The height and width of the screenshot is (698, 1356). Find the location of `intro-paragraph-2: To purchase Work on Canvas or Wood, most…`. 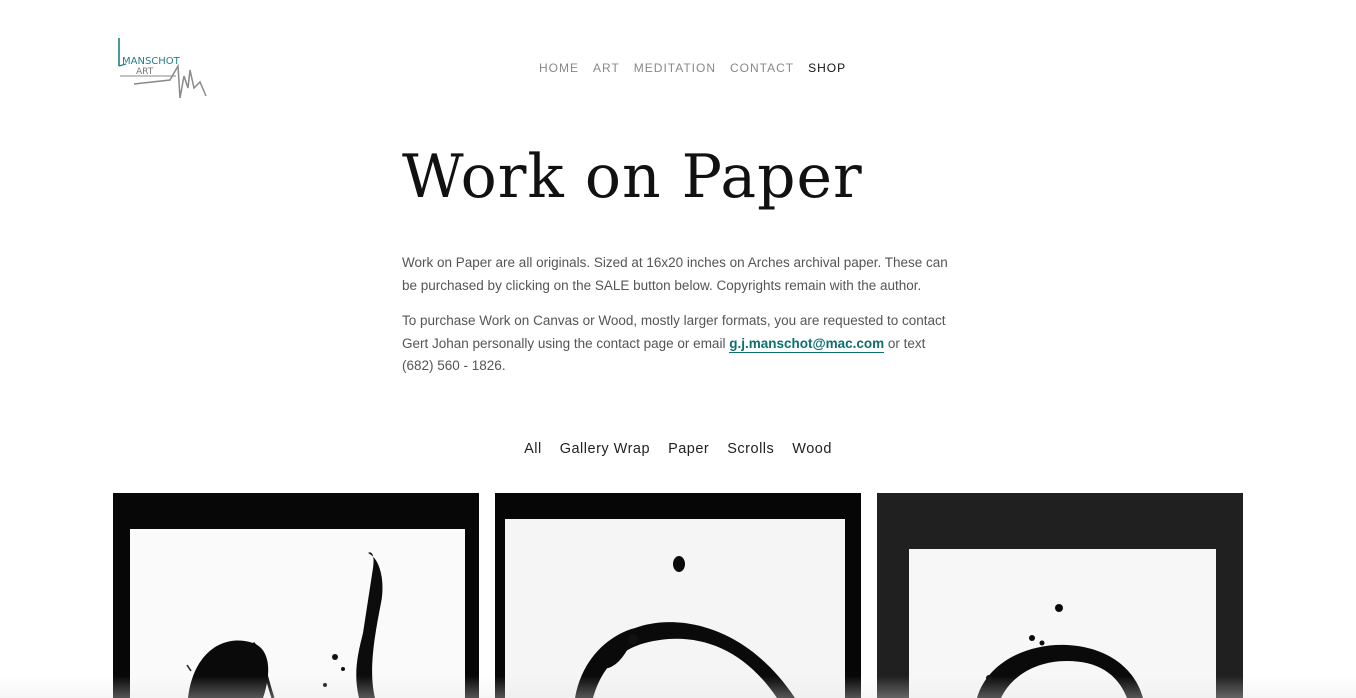

intro-paragraph-2: To purchase Work on Canvas or Wood, most… is located at coordinates (679, 344).